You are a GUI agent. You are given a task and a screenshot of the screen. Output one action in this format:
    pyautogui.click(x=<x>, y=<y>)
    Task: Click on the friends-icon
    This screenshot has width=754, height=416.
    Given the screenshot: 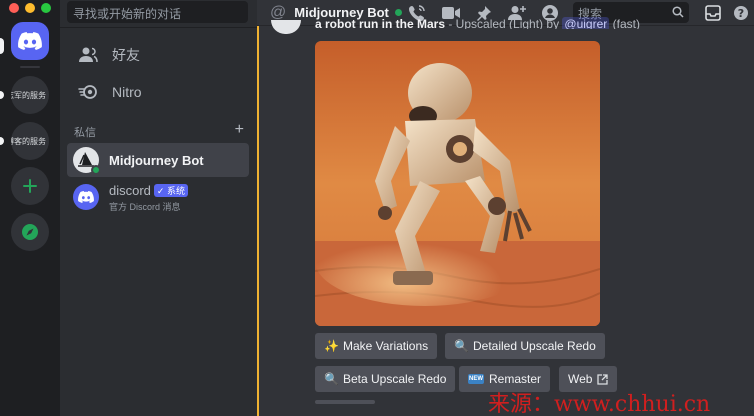 What is the action you would take?
    pyautogui.click(x=88, y=55)
    